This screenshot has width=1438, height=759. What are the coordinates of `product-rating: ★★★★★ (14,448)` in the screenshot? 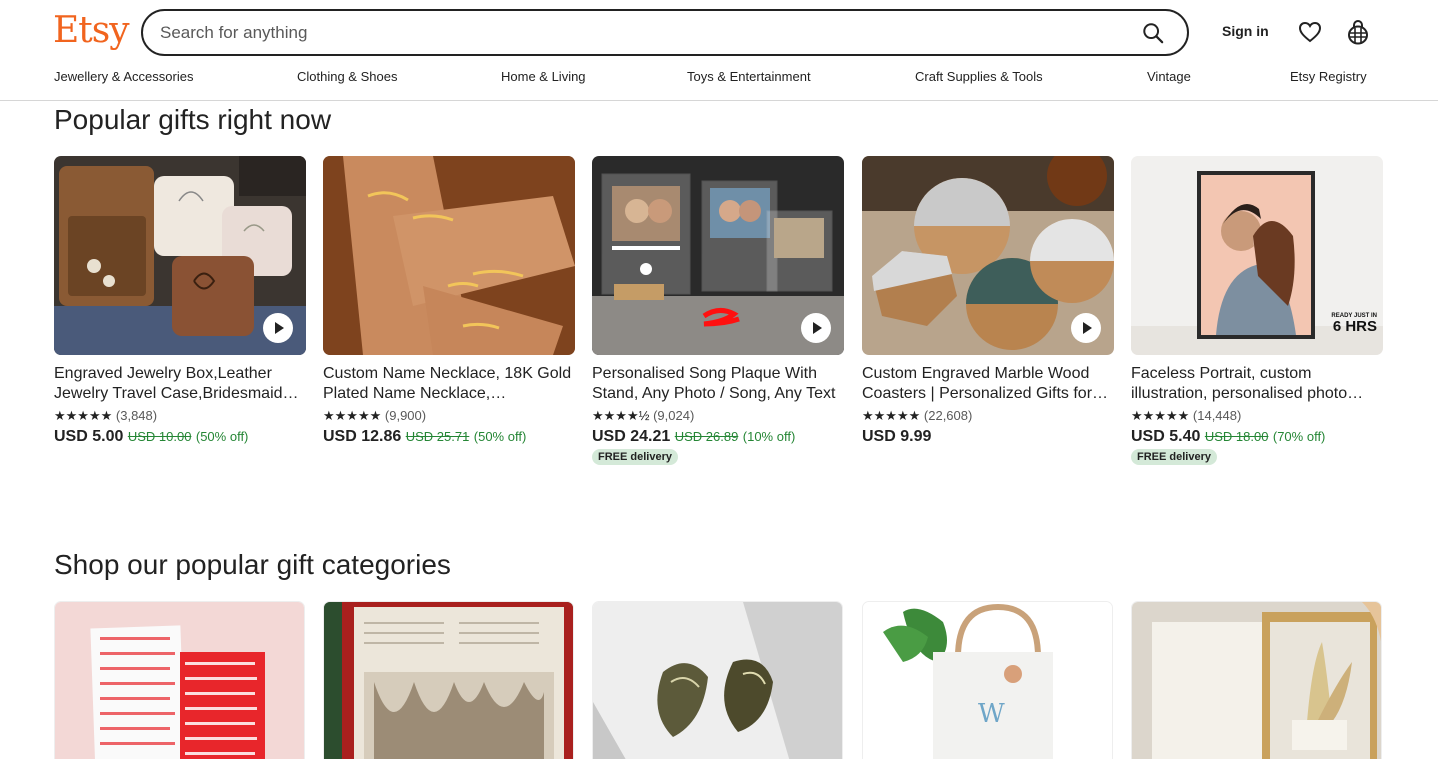 It's located at (1257, 415).